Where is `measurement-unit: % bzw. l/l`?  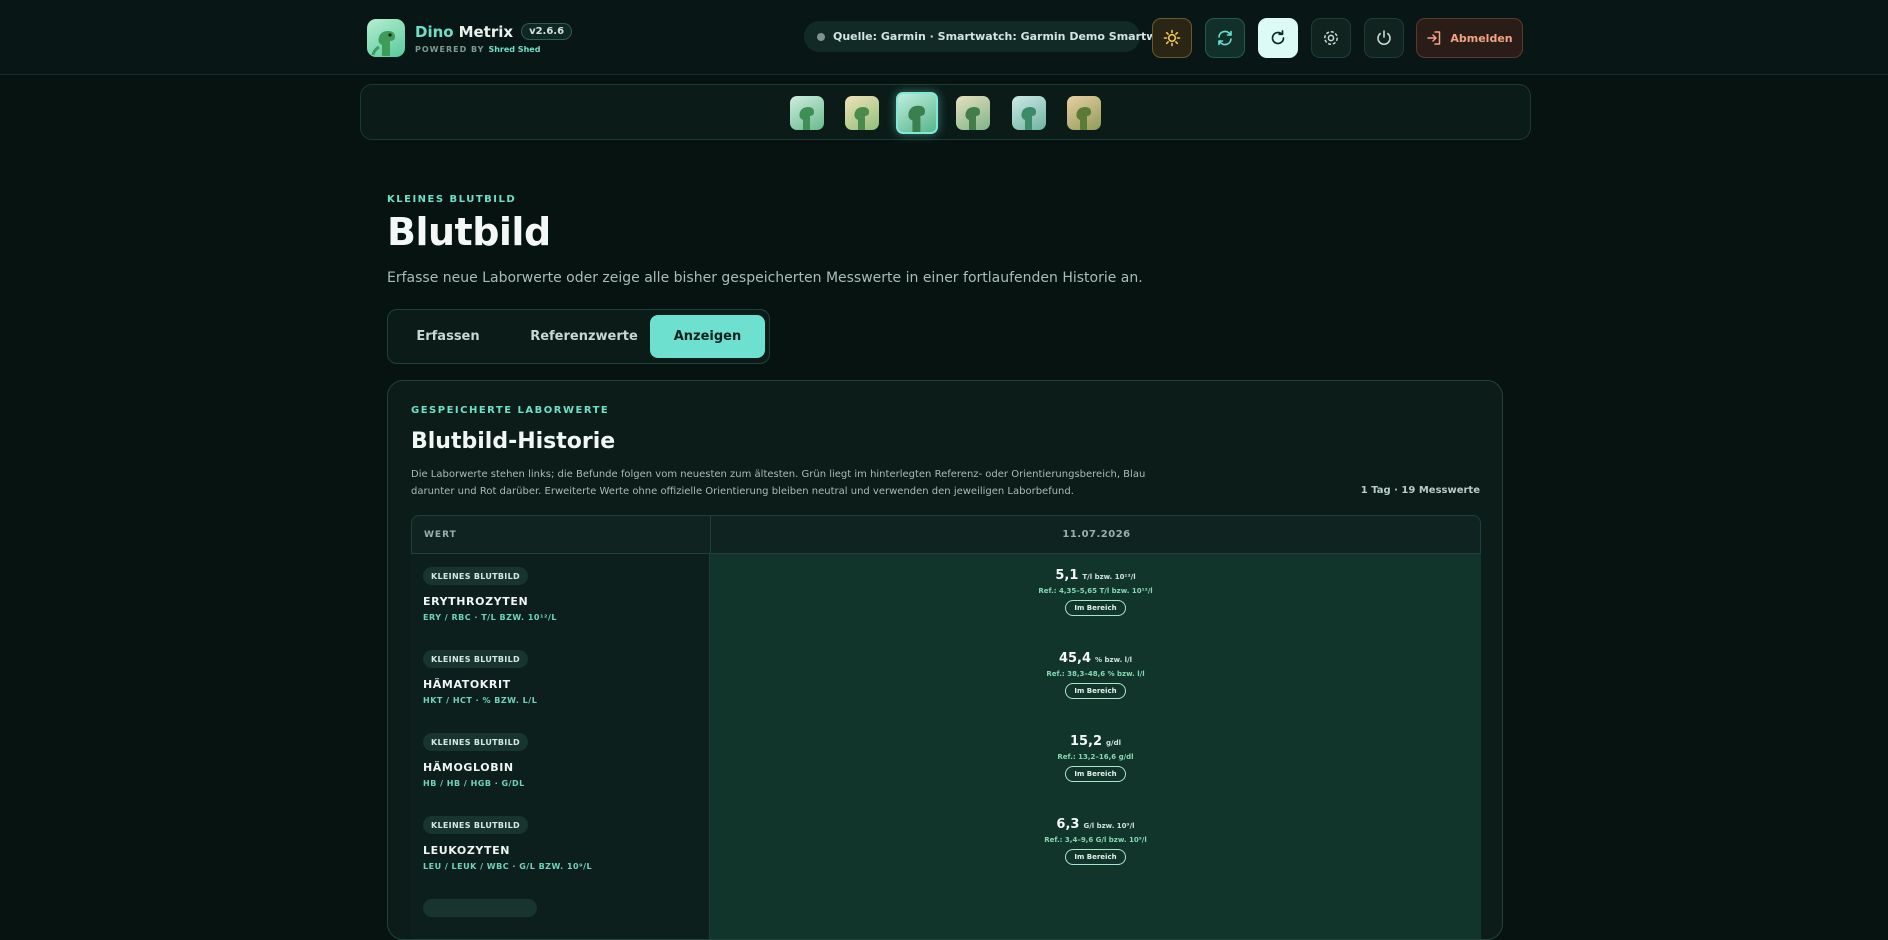
measurement-unit: % bzw. l/l is located at coordinates (1114, 660).